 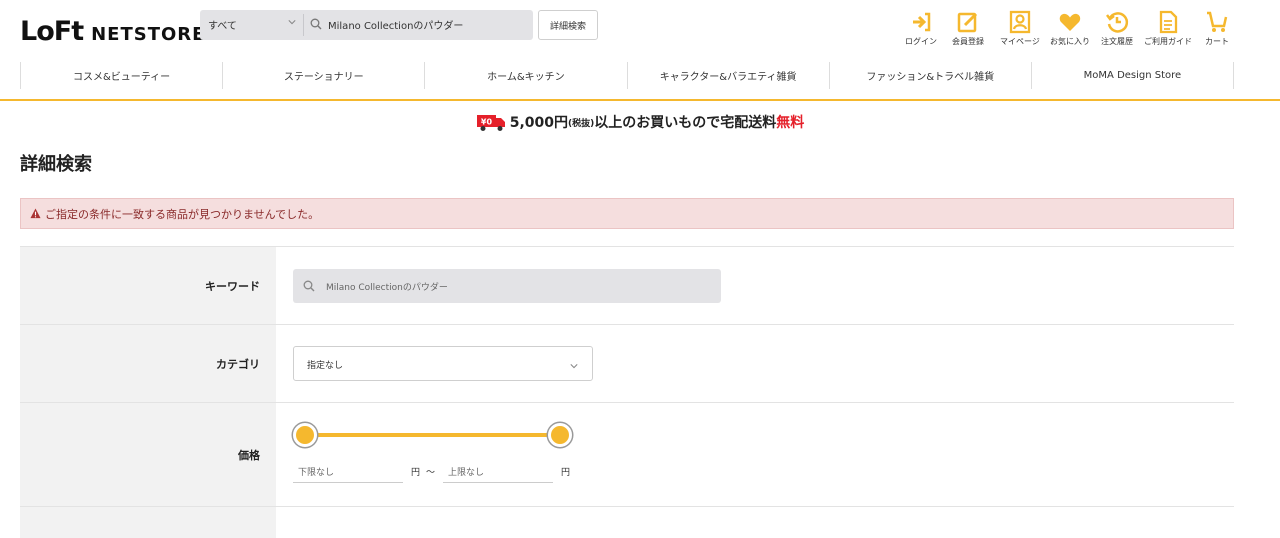 I want to click on price-slider-track, so click(x=432, y=435).